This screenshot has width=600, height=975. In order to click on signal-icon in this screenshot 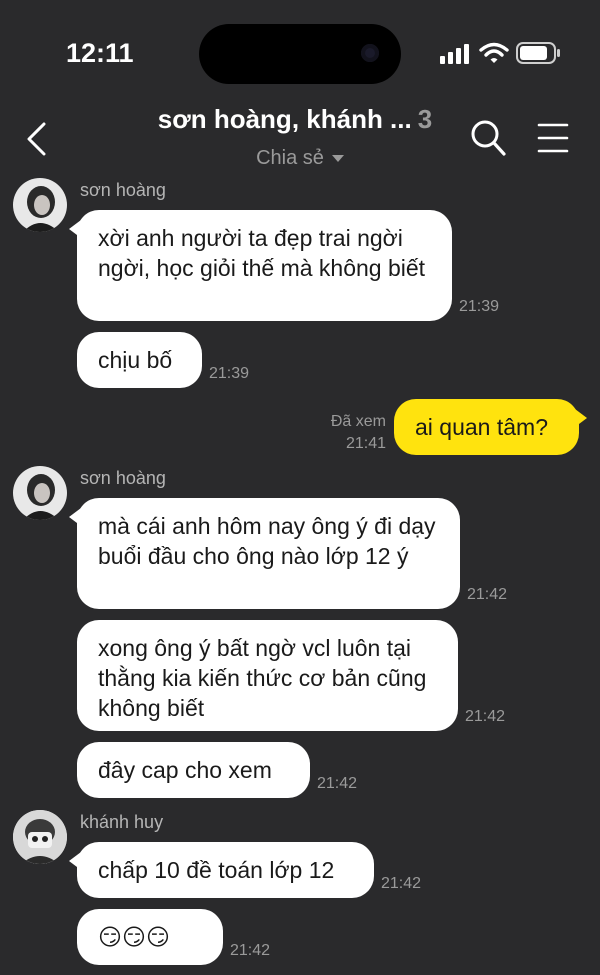, I will do `click(454, 54)`.